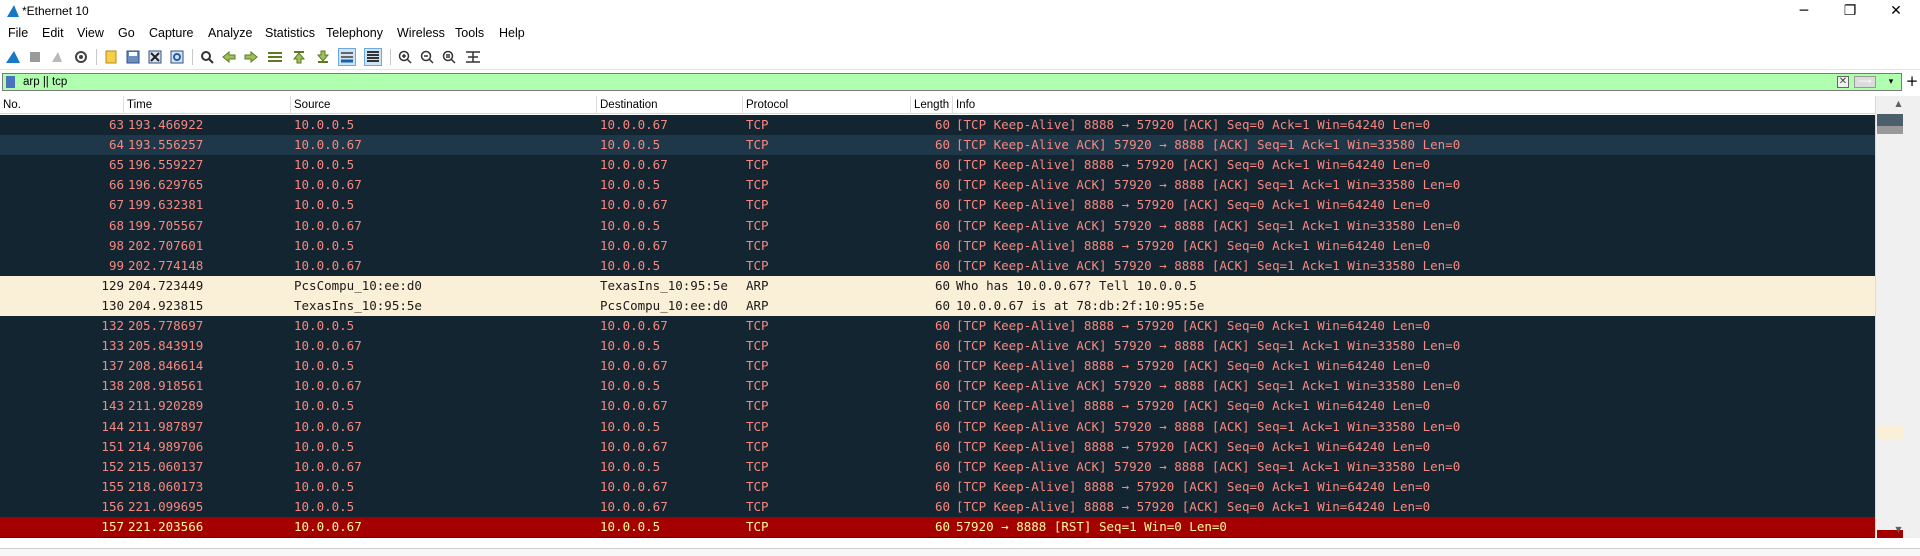  I want to click on reload-file-icon, so click(177, 57).